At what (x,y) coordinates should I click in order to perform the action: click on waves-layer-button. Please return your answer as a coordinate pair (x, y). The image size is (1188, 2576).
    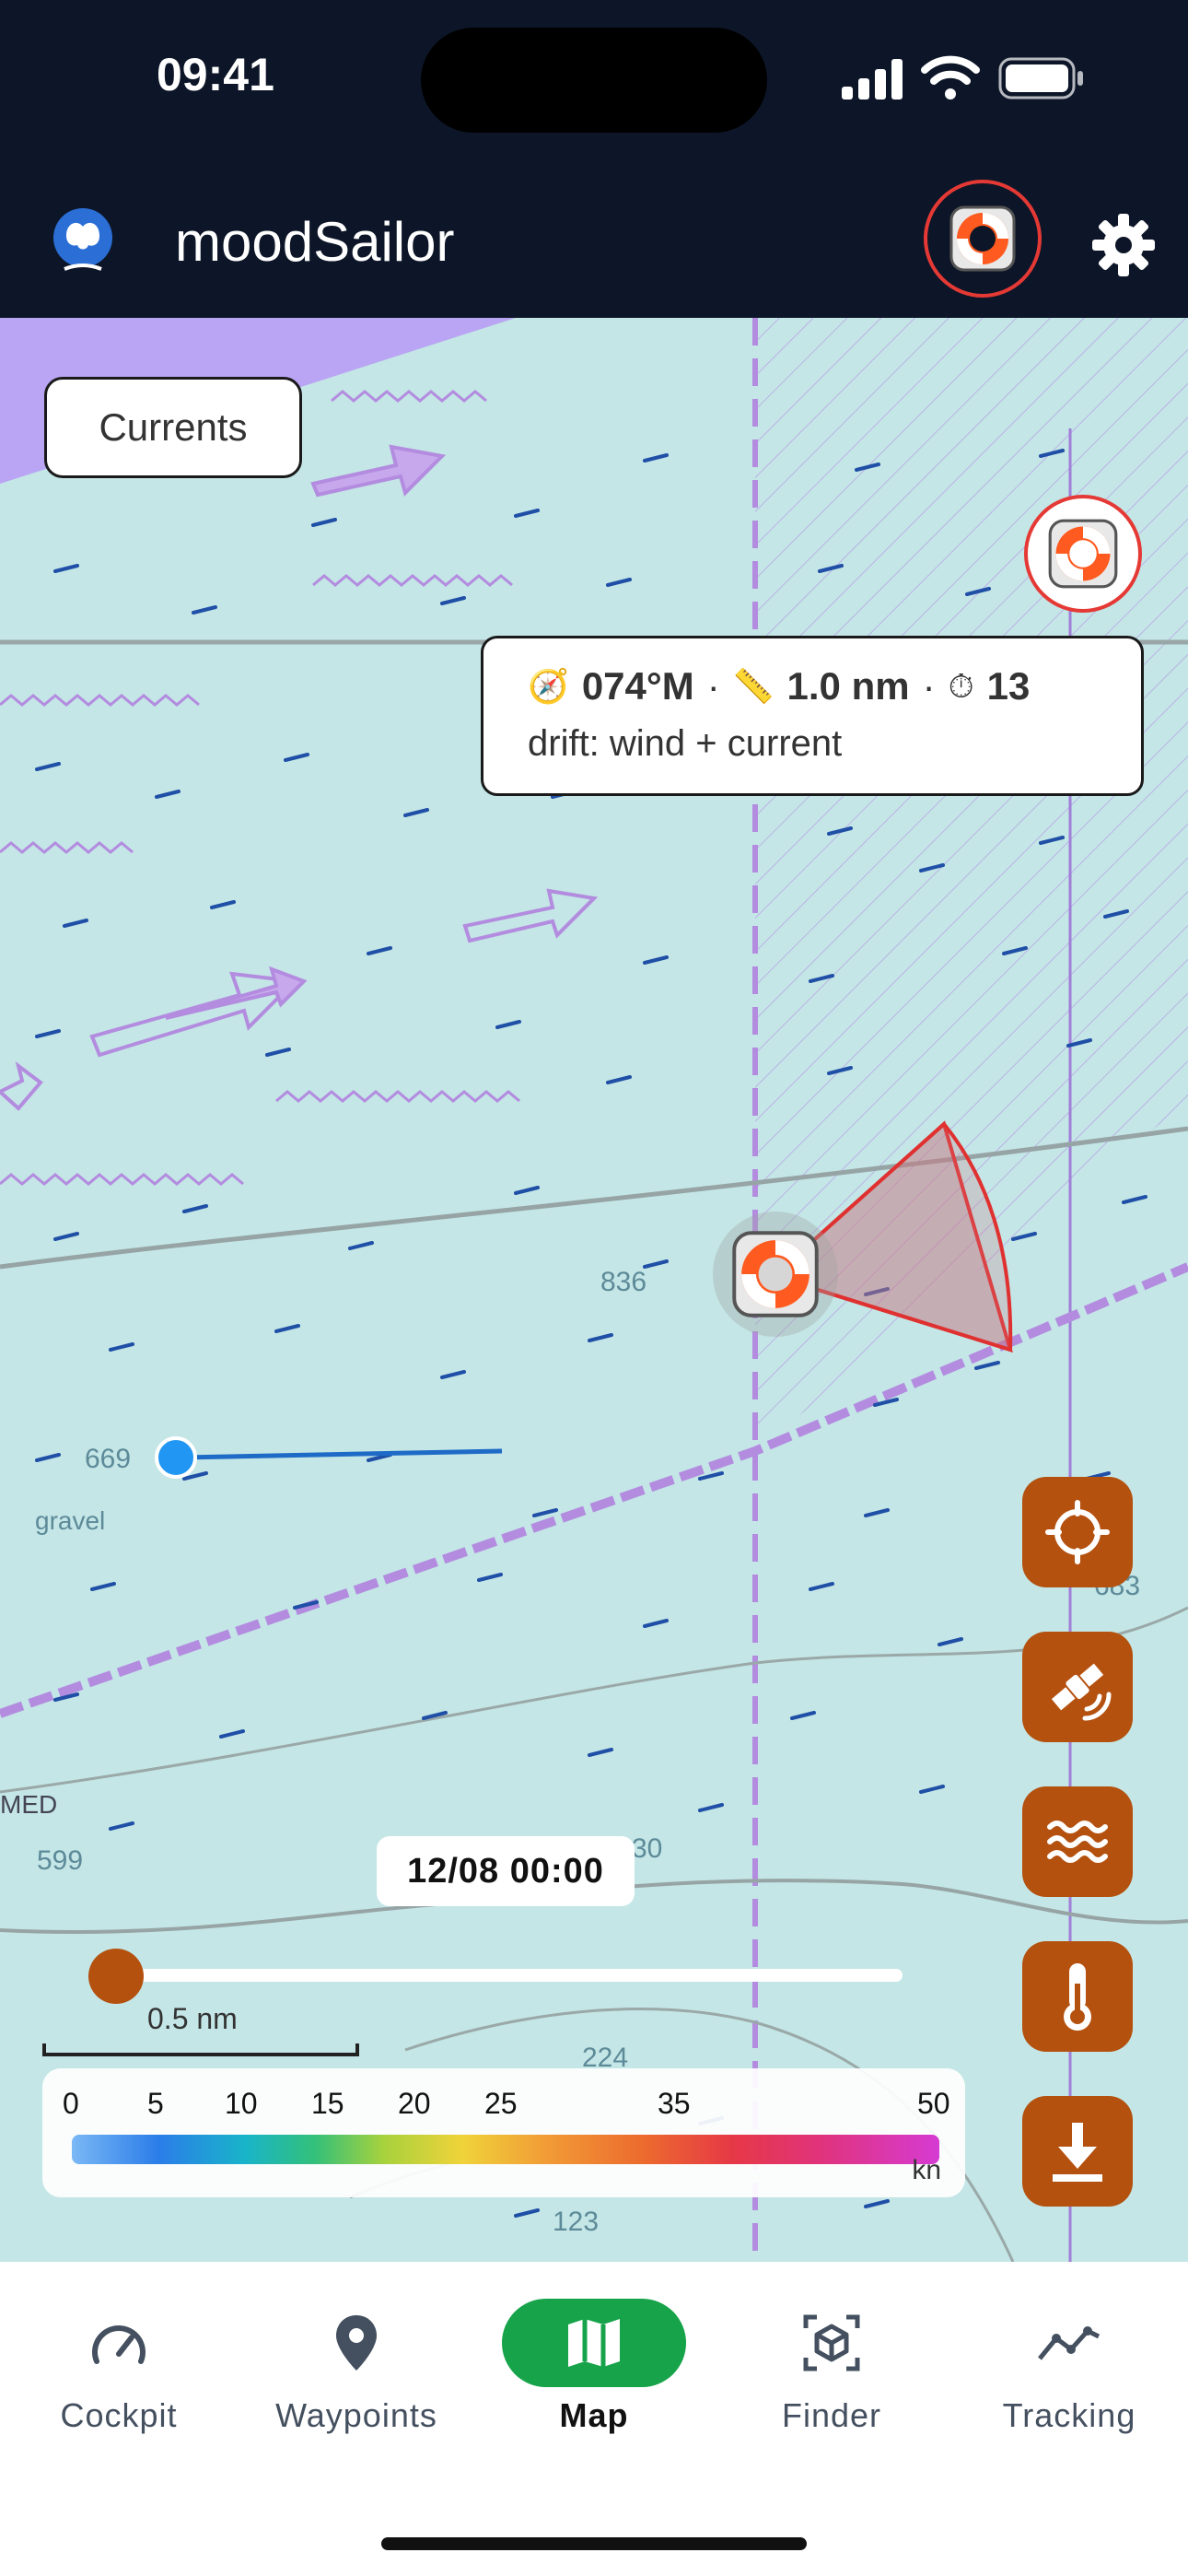
    Looking at the image, I should click on (1077, 1841).